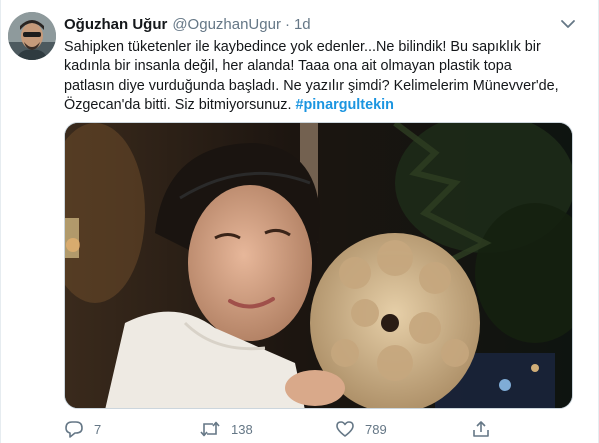 Image resolution: width=599 pixels, height=443 pixels. What do you see at coordinates (98, 429) in the screenshot?
I see `reply-count: 7` at bounding box center [98, 429].